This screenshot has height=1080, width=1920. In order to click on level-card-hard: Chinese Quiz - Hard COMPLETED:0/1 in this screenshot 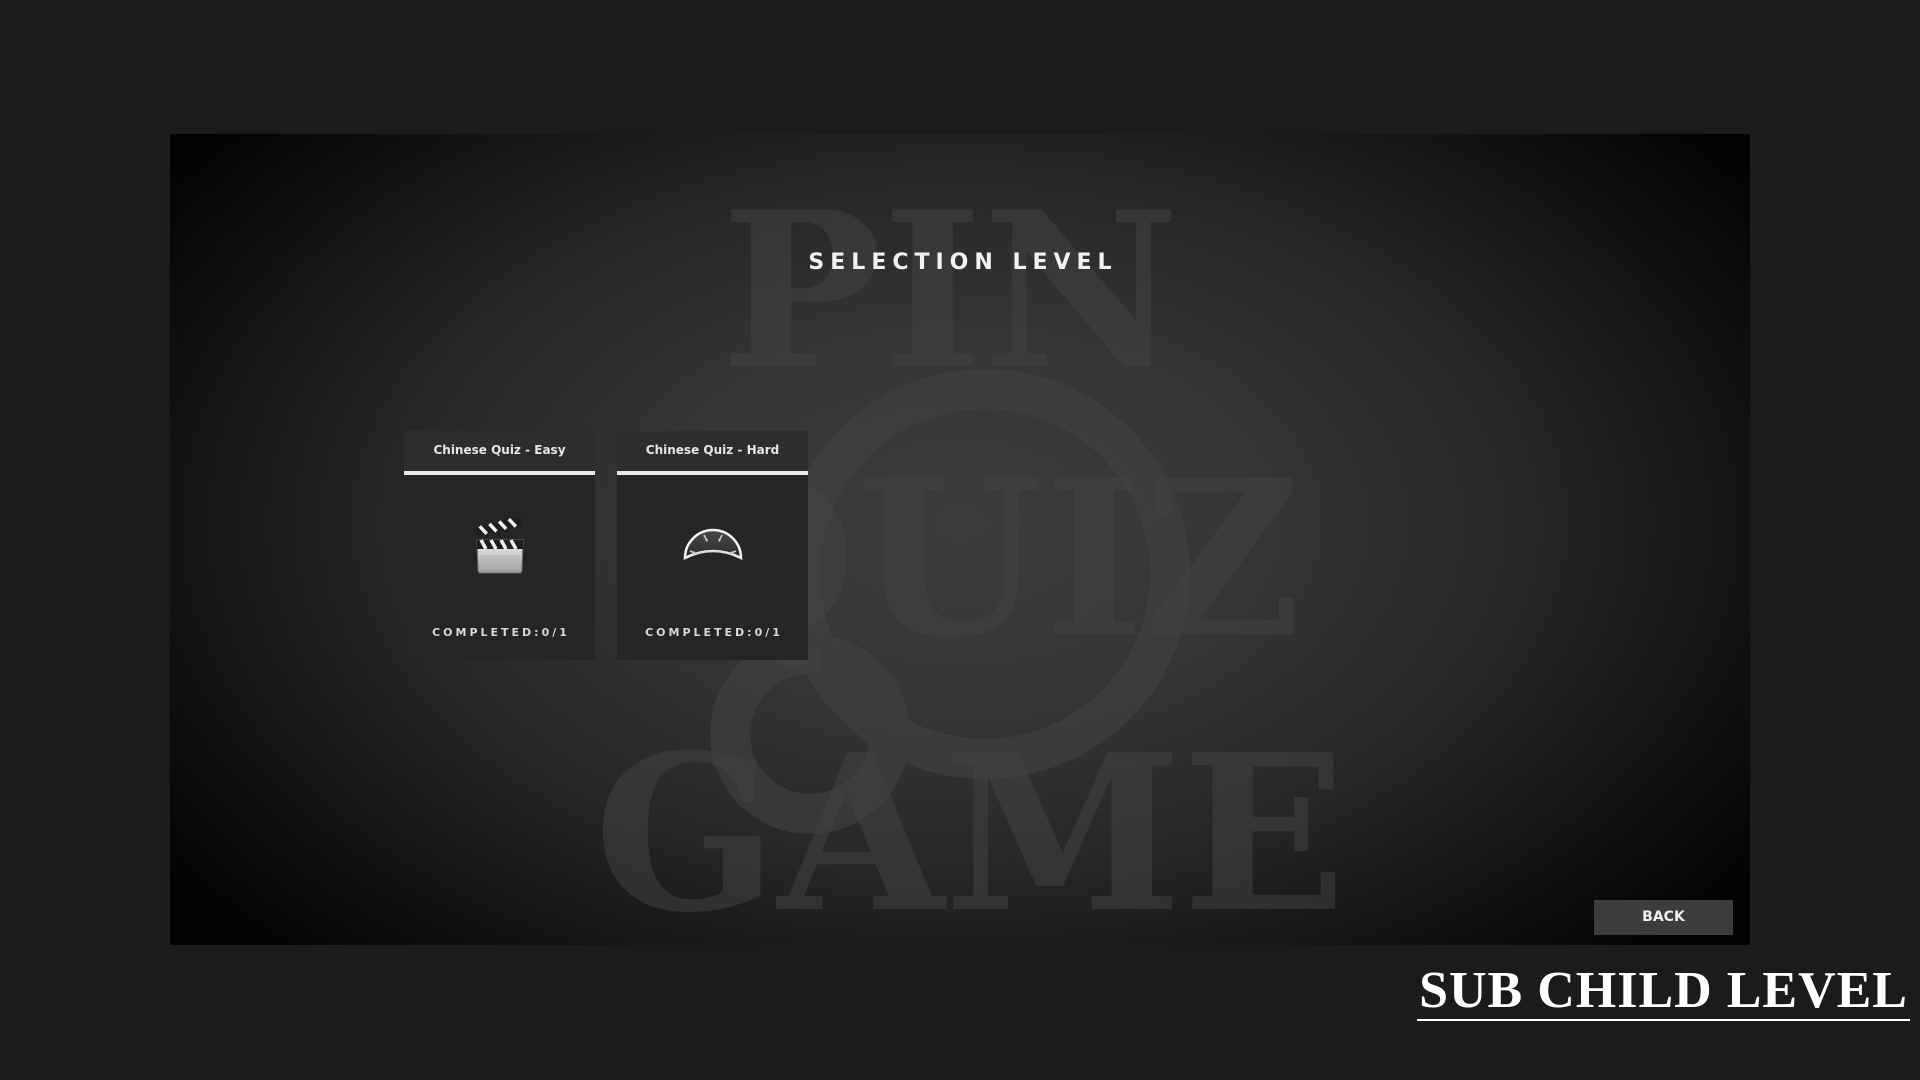, I will do `click(712, 545)`.